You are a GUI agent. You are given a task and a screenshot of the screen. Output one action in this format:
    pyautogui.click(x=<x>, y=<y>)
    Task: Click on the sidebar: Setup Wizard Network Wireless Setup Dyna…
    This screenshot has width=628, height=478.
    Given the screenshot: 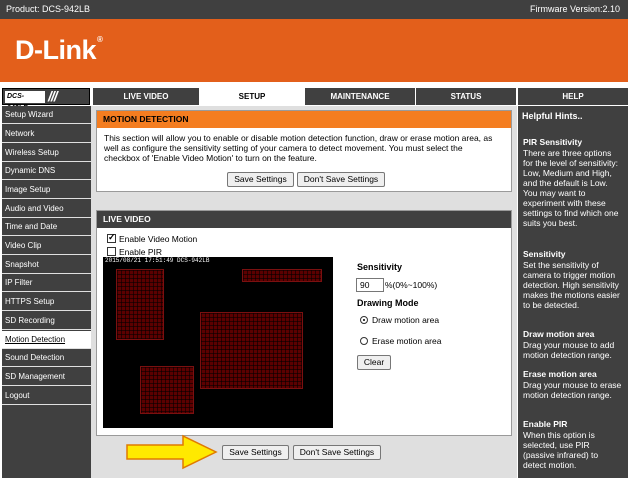 What is the action you would take?
    pyautogui.click(x=46, y=292)
    